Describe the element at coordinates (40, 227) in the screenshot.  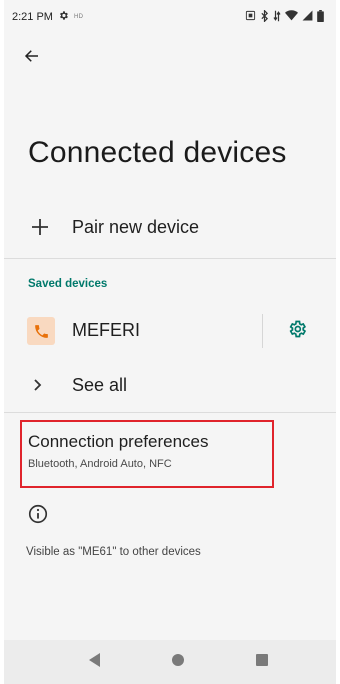
I see `plus-icon` at that location.